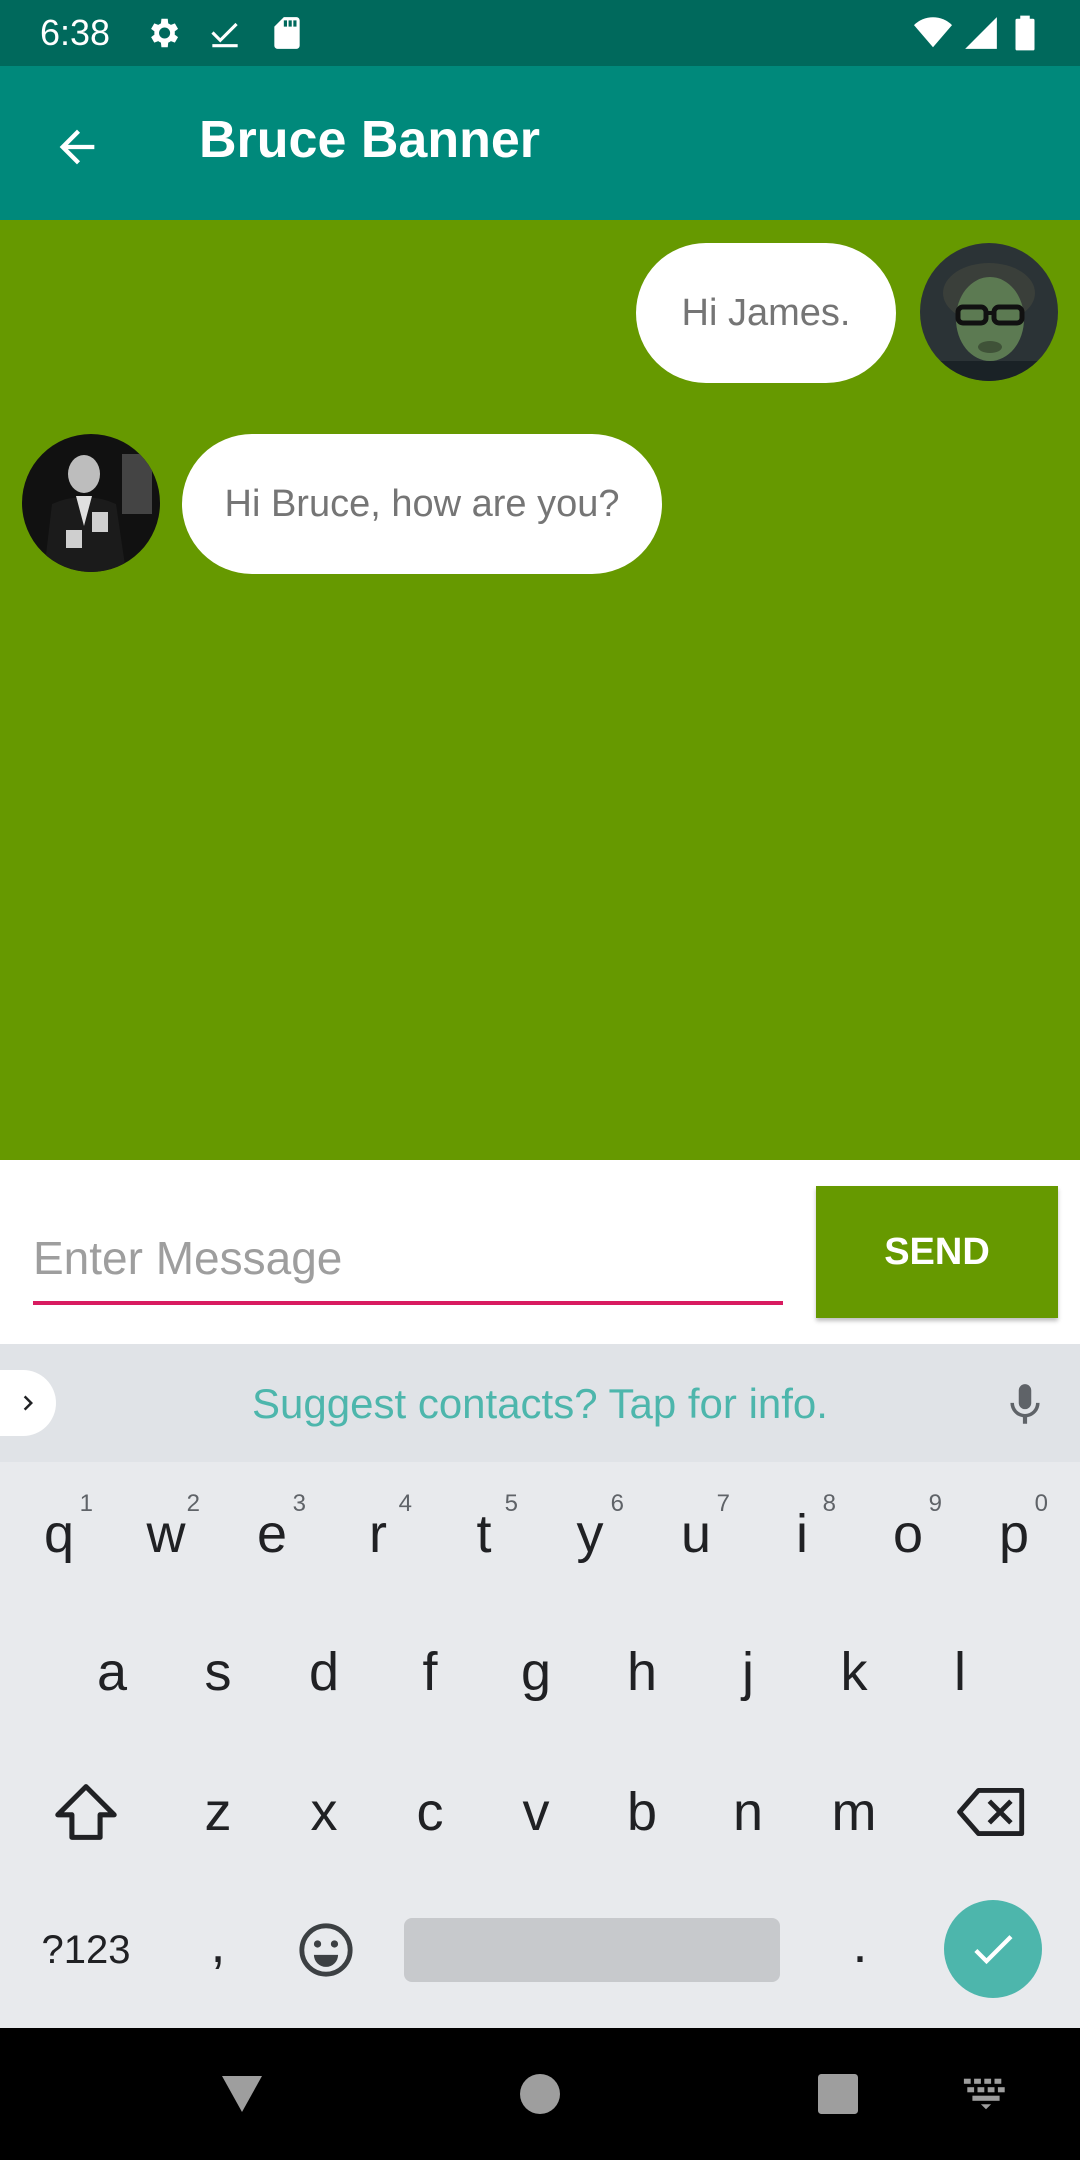 Image resolution: width=1080 pixels, height=2160 pixels. Describe the element at coordinates (642, 1812) in the screenshot. I see `key-b: b` at that location.